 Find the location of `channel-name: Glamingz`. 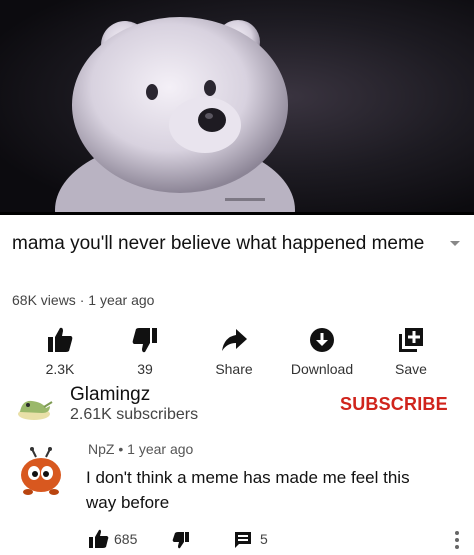

channel-name: Glamingz is located at coordinates (110, 395).